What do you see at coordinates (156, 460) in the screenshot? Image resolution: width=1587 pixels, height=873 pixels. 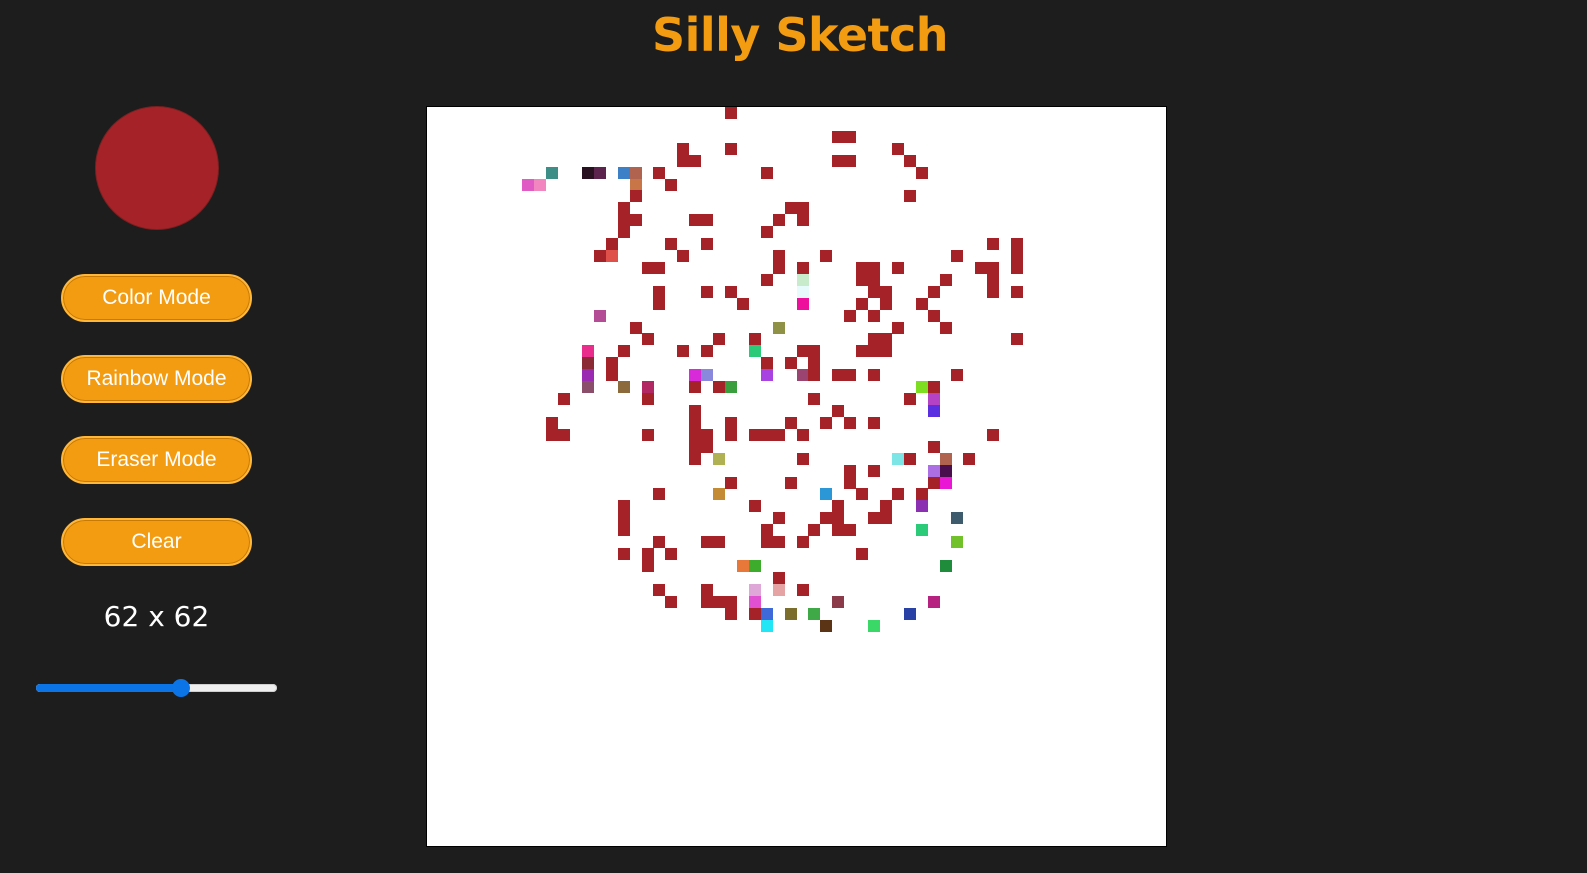 I see `eraser-mode-button: Eraser Mode` at bounding box center [156, 460].